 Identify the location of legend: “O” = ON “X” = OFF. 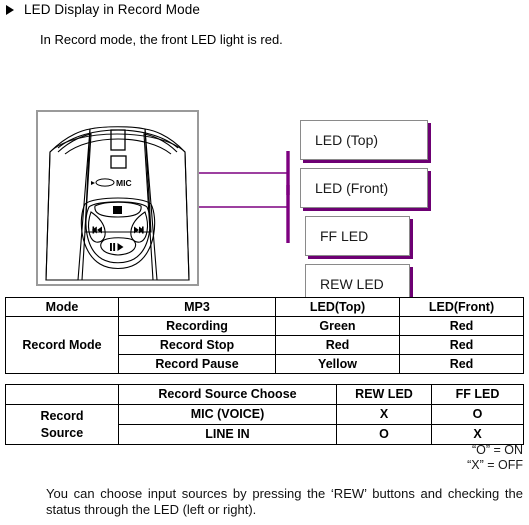
(261, 458).